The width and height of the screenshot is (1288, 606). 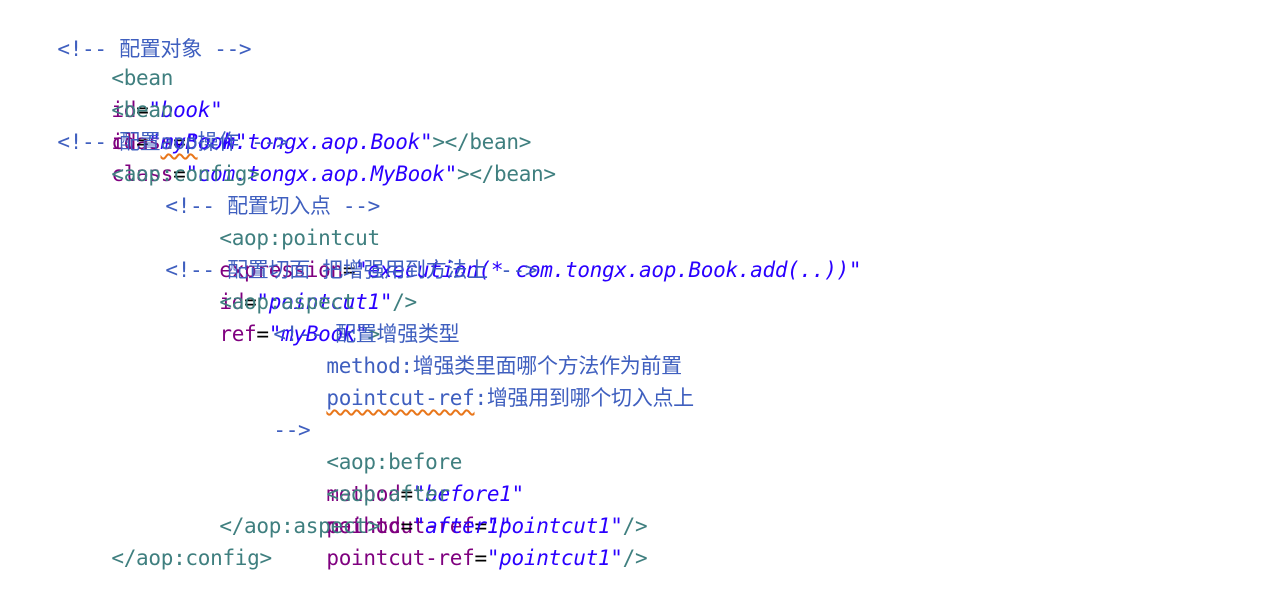 I want to click on code-line: </aop:config>, so click(x=167, y=540).